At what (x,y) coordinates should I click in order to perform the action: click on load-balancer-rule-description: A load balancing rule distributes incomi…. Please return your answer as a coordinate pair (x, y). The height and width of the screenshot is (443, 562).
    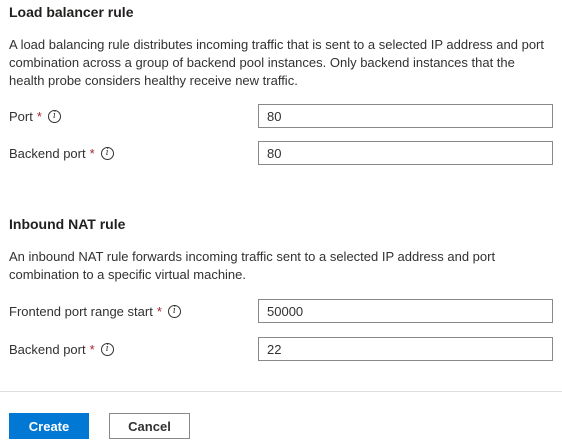
    Looking at the image, I should click on (276, 62).